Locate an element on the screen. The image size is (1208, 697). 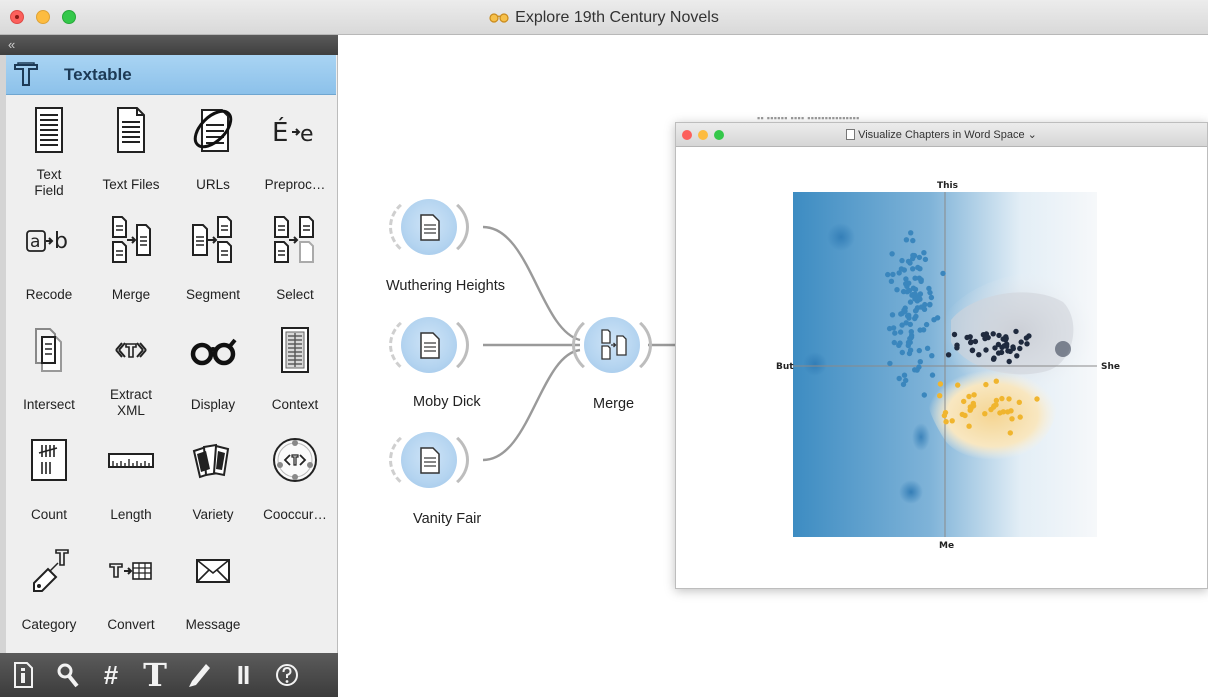
convert-icon is located at coordinates (130, 571).